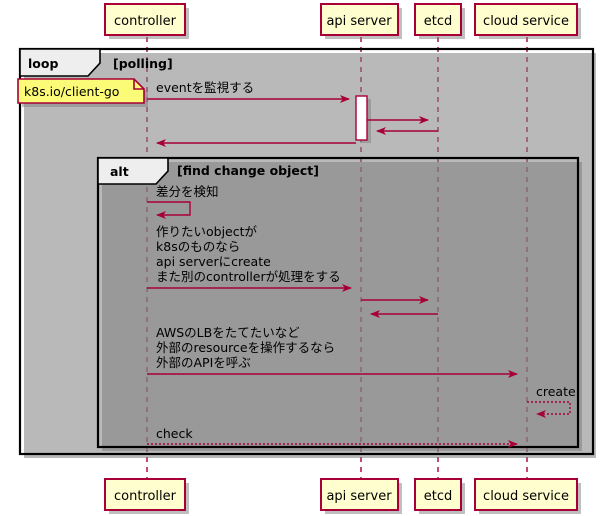 This screenshot has width=613, height=516. I want to click on message-create-k8s-object-line-3: また別のcontrollerが処理をする, so click(248, 276).